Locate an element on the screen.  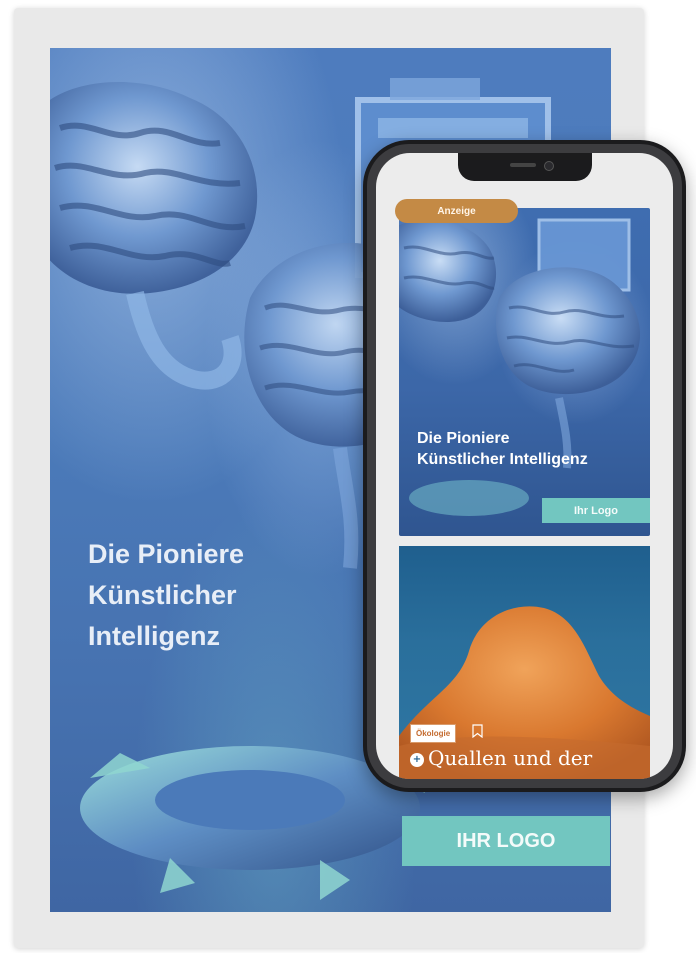
ad-title: Die Pioniere Künstlicher Intelligenz is located at coordinates (502, 449).